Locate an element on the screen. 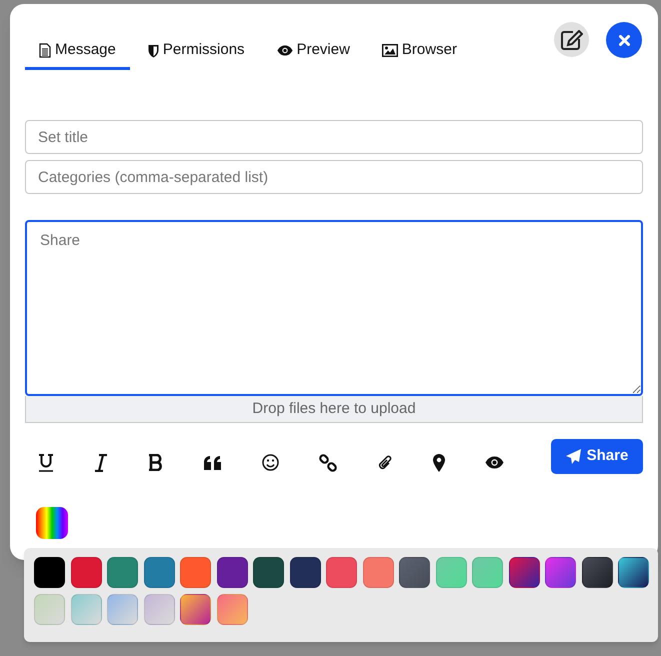 This screenshot has height=656, width=661. quote-icon is located at coordinates (213, 463).